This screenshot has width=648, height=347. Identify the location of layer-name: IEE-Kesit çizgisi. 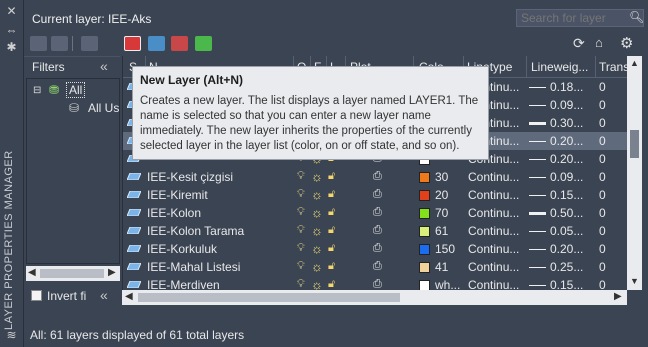
(220, 177).